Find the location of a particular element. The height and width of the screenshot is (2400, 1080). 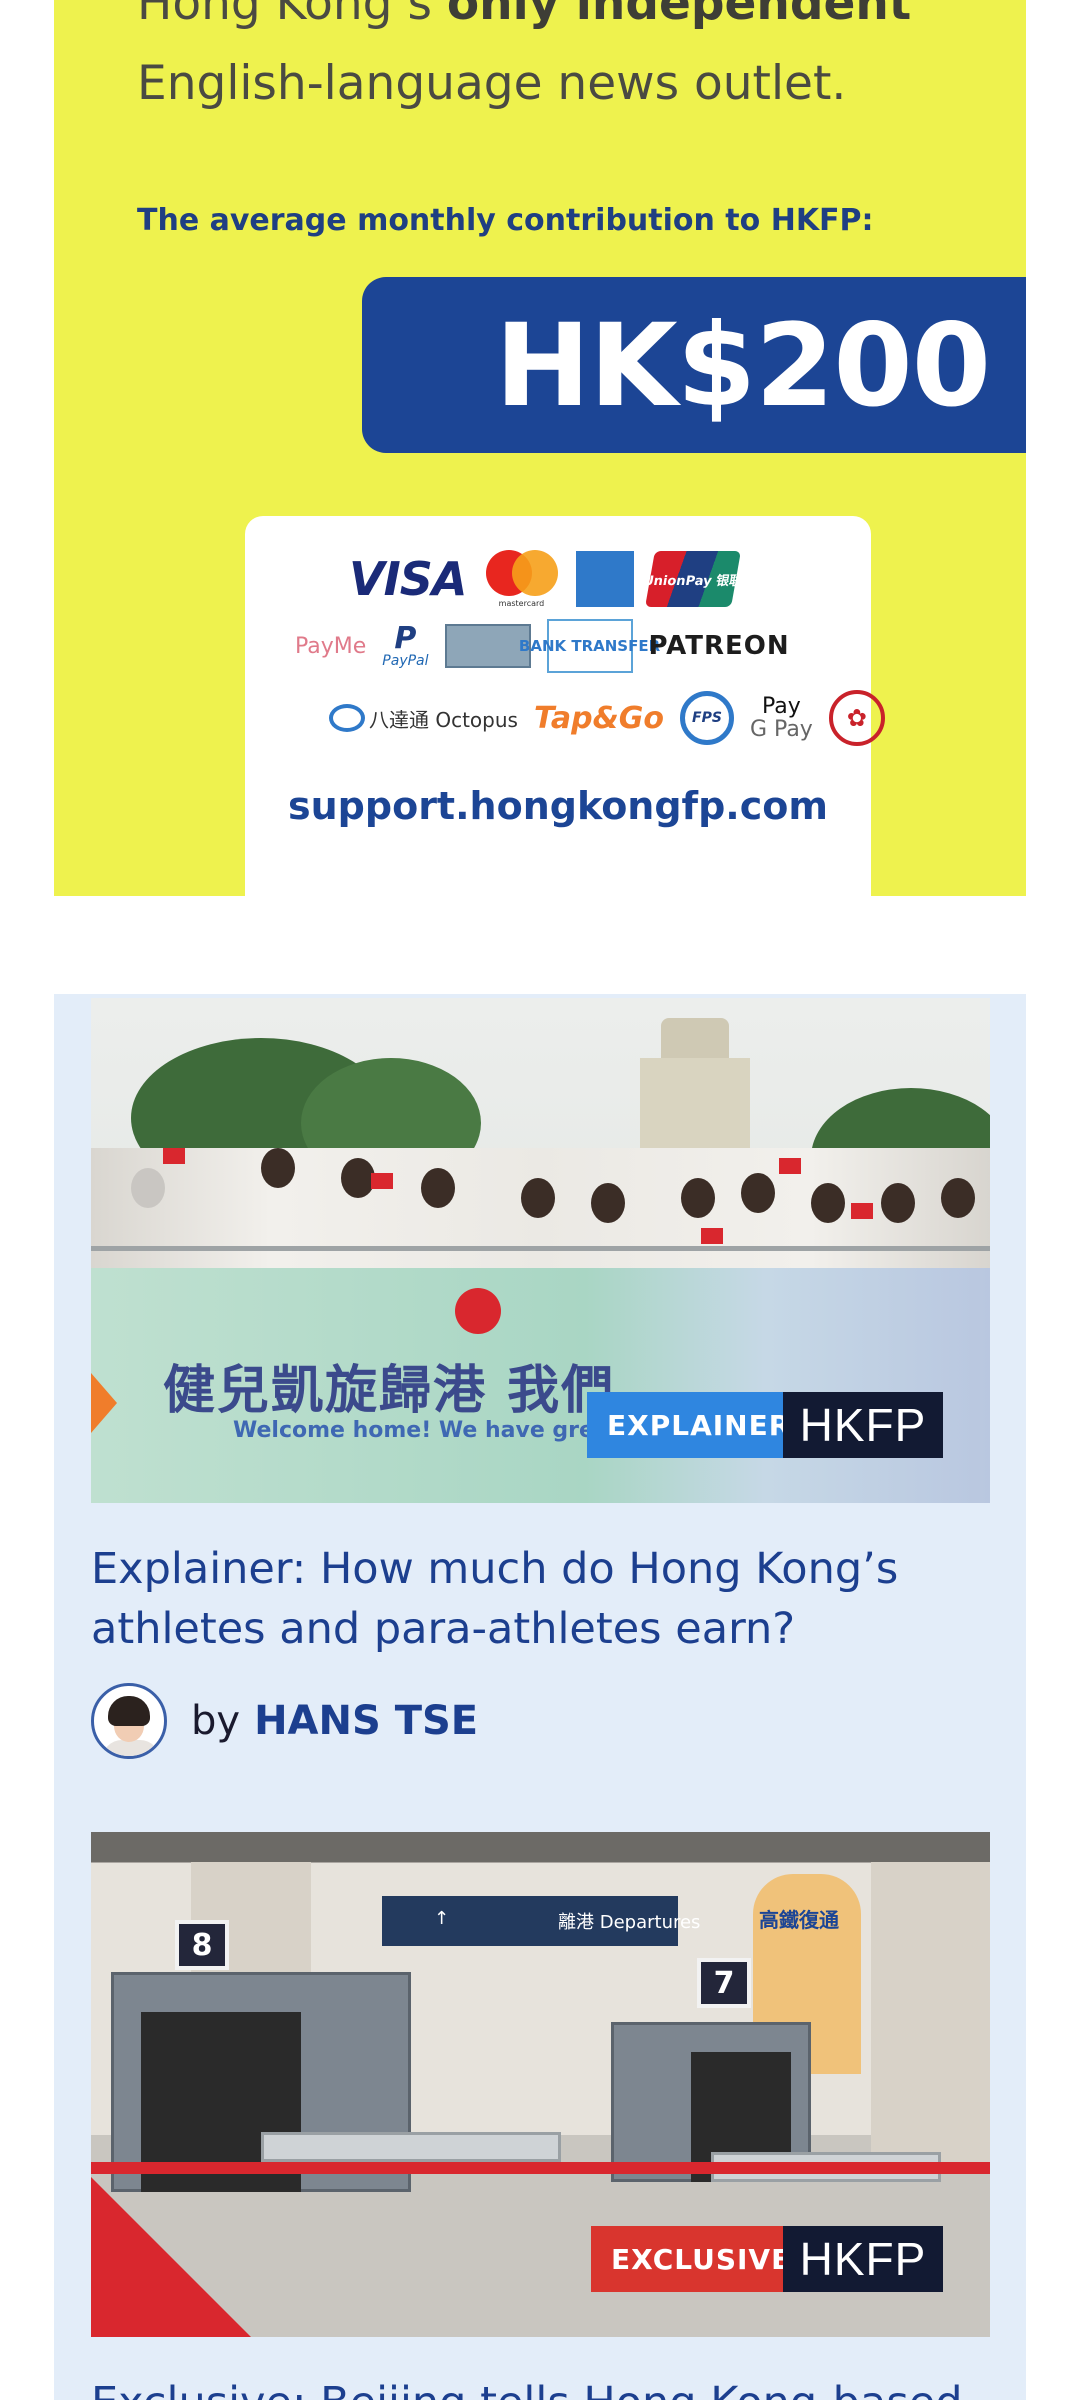

google-pay-label: G Pay is located at coordinates (781, 729).